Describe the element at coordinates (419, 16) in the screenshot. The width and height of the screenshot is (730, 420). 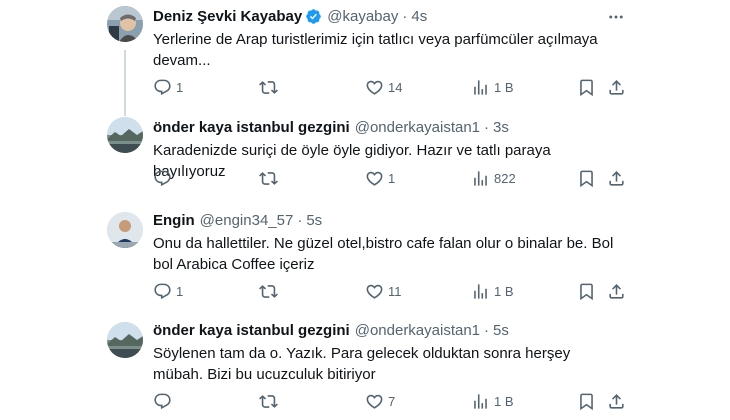
I see `timestamp: 4s` at that location.